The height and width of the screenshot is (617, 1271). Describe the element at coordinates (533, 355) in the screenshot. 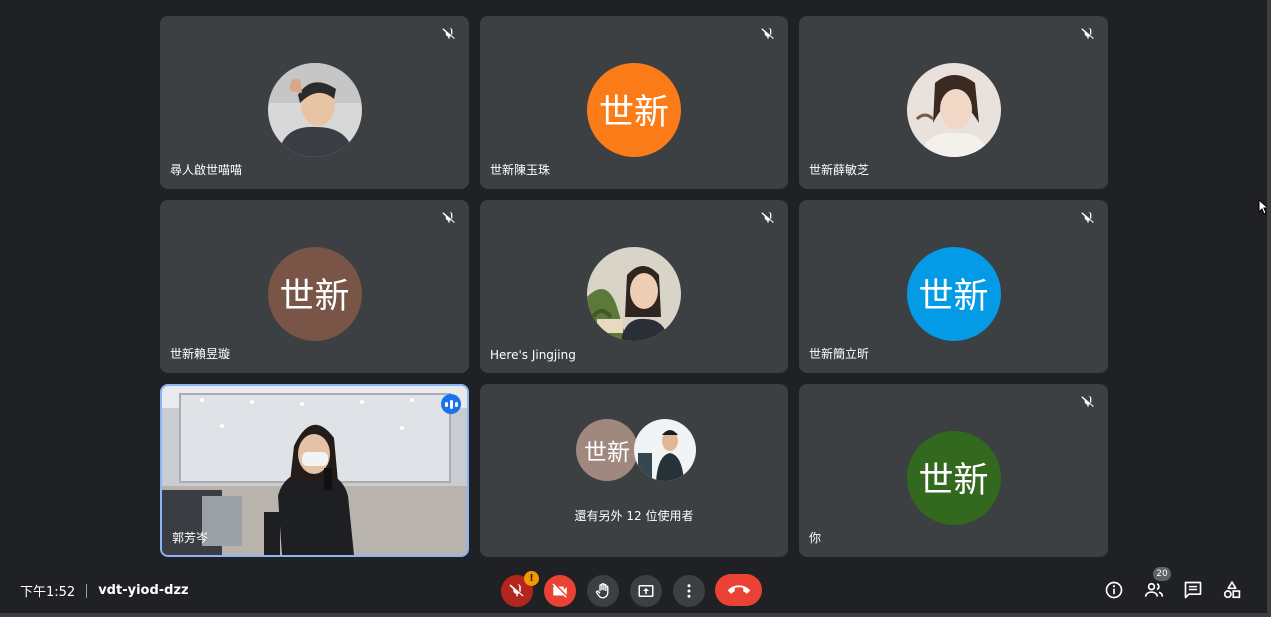

I see `participant-name: Here's Jingjing` at that location.